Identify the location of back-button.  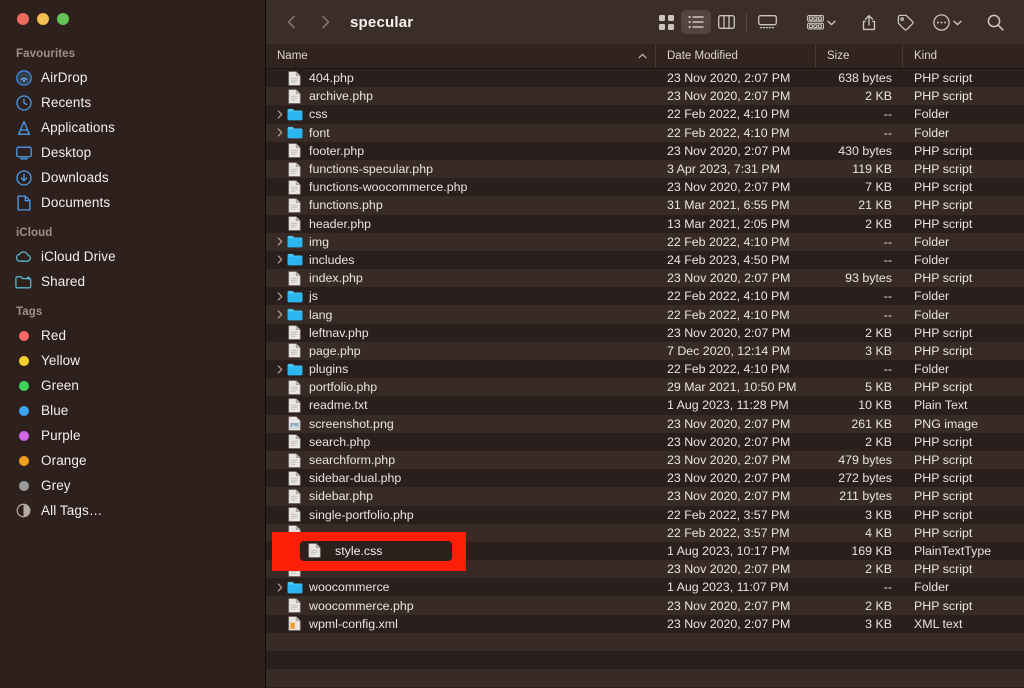
(291, 22).